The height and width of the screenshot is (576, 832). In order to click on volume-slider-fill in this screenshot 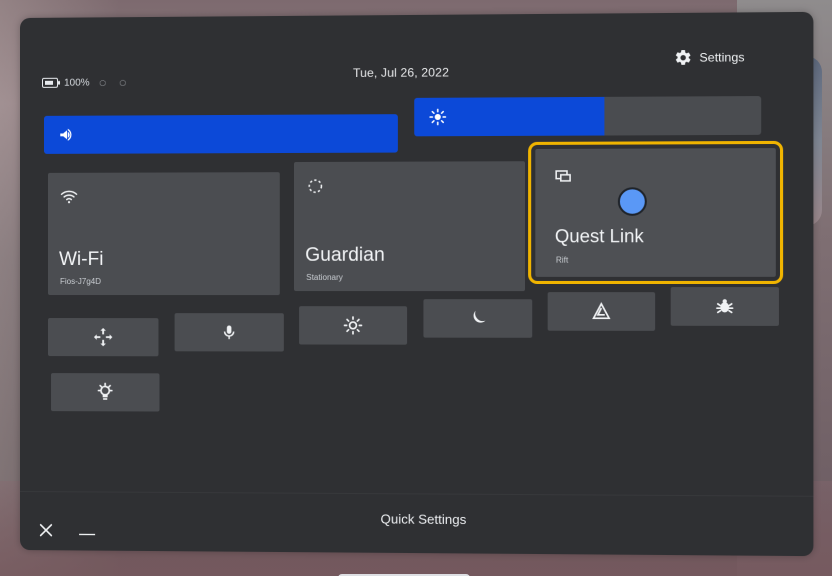, I will do `click(221, 134)`.